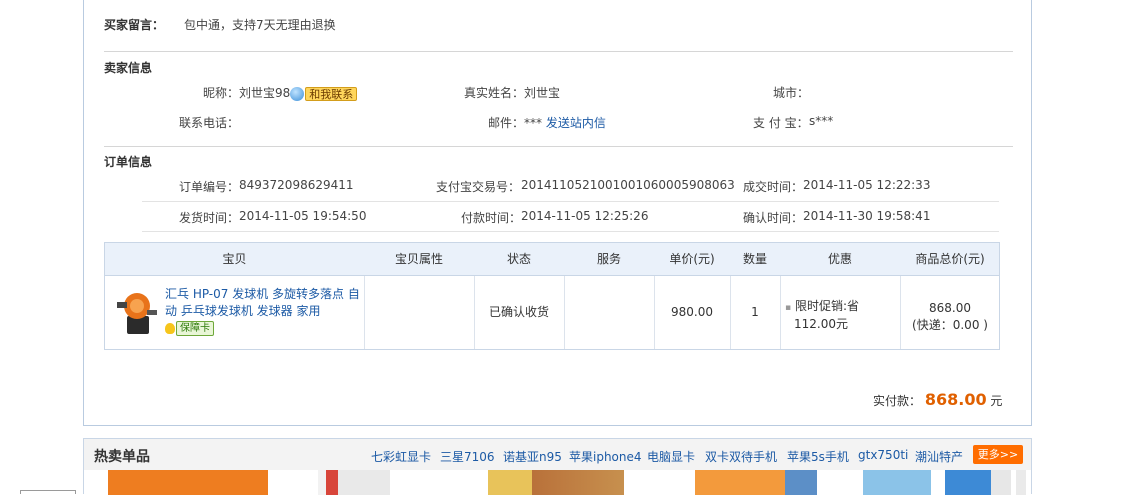  Describe the element at coordinates (867, 216) in the screenshot. I see `confirm-time: 2014-11-30 19:58:41` at that location.